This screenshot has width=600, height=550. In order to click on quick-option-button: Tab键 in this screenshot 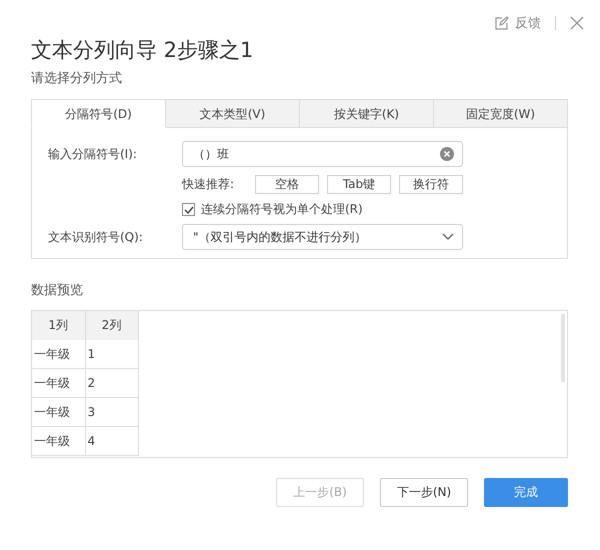, I will do `click(359, 184)`.